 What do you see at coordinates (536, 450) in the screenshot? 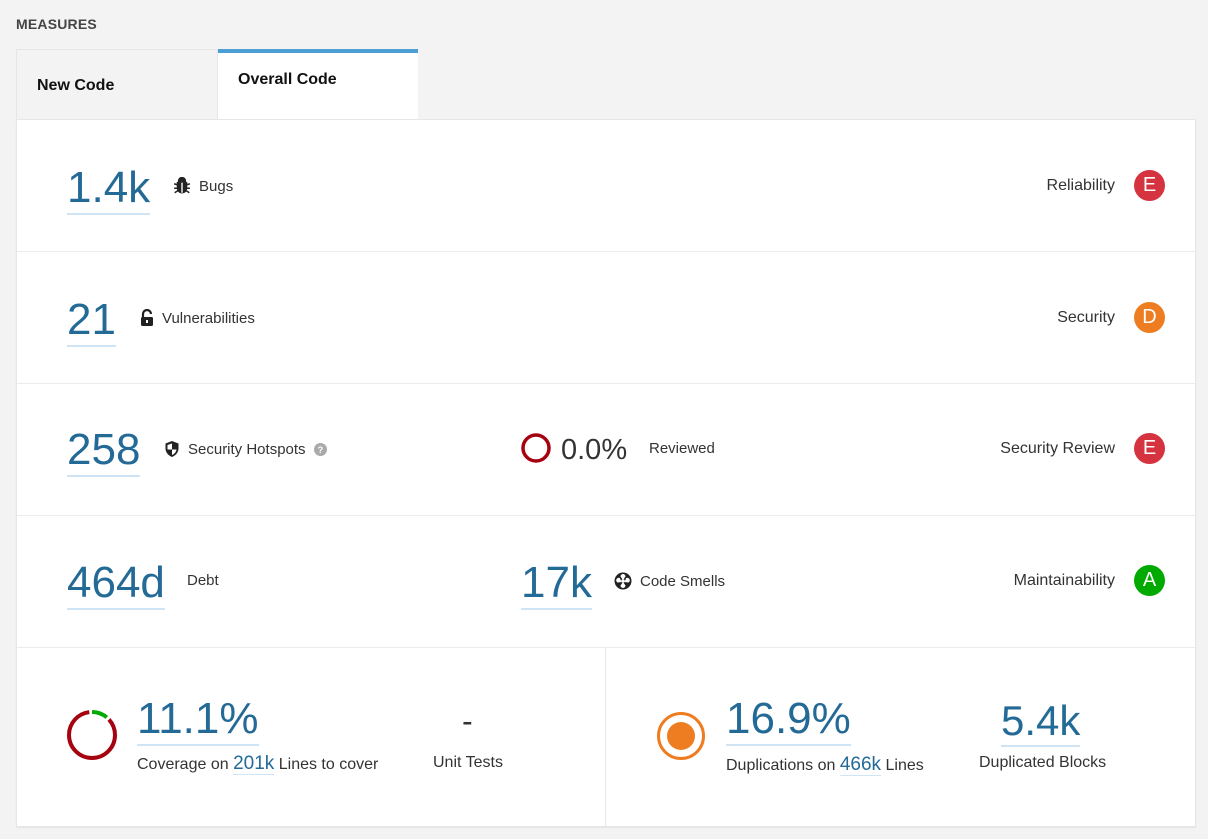
I see `reviewed-donut-icon` at bounding box center [536, 450].